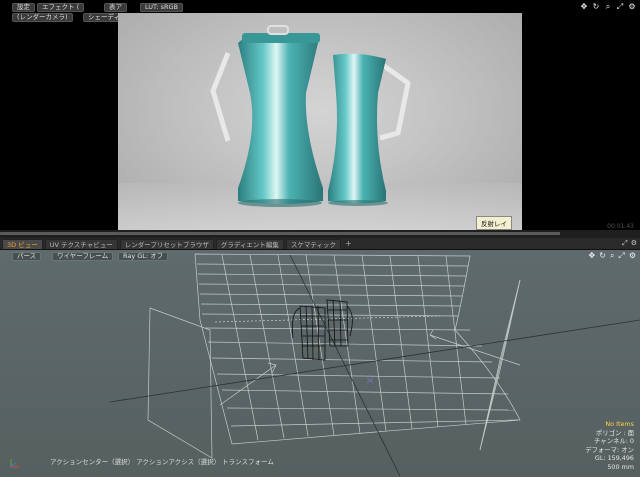 The height and width of the screenshot is (477, 640). What do you see at coordinates (61, 7) in the screenshot?
I see `effects-button: エフェクト (` at bounding box center [61, 7].